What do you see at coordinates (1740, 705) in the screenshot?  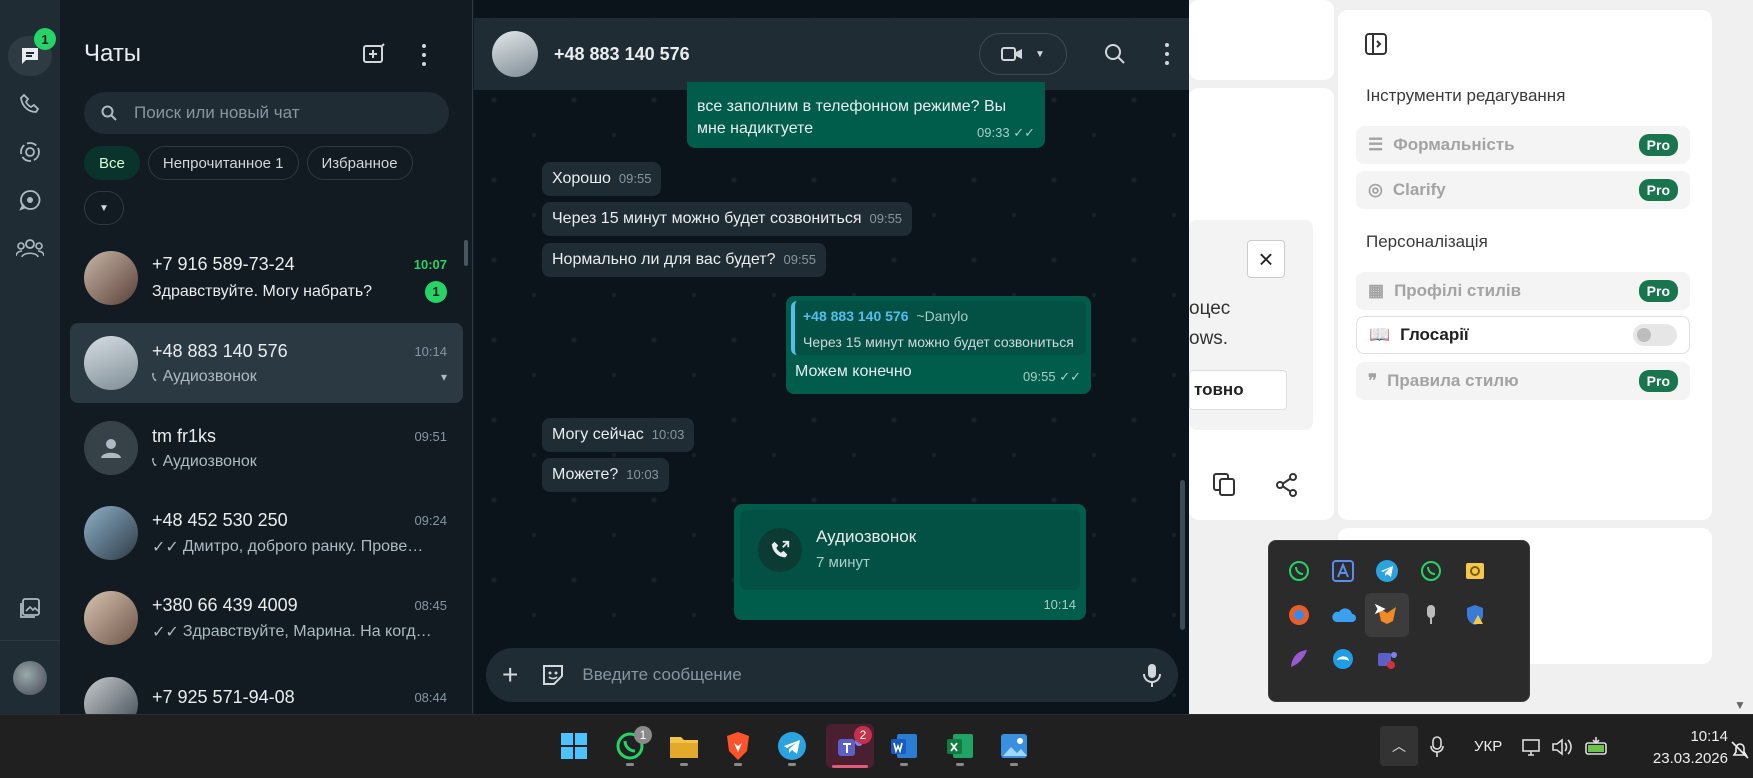 I see `scroll-down-arrow-icon: ▼` at bounding box center [1740, 705].